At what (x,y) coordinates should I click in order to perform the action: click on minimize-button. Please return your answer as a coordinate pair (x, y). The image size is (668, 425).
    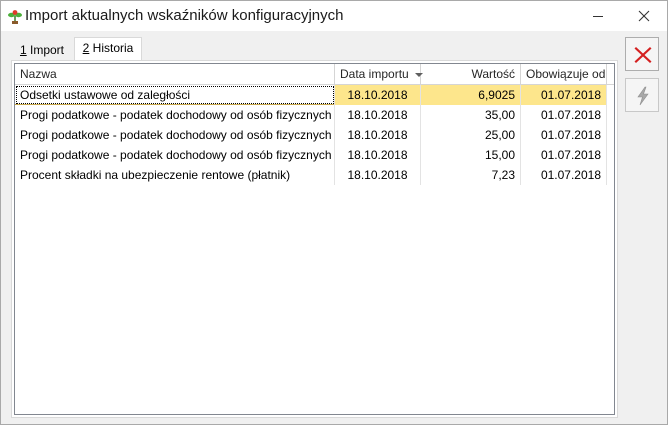
    Looking at the image, I should click on (598, 16).